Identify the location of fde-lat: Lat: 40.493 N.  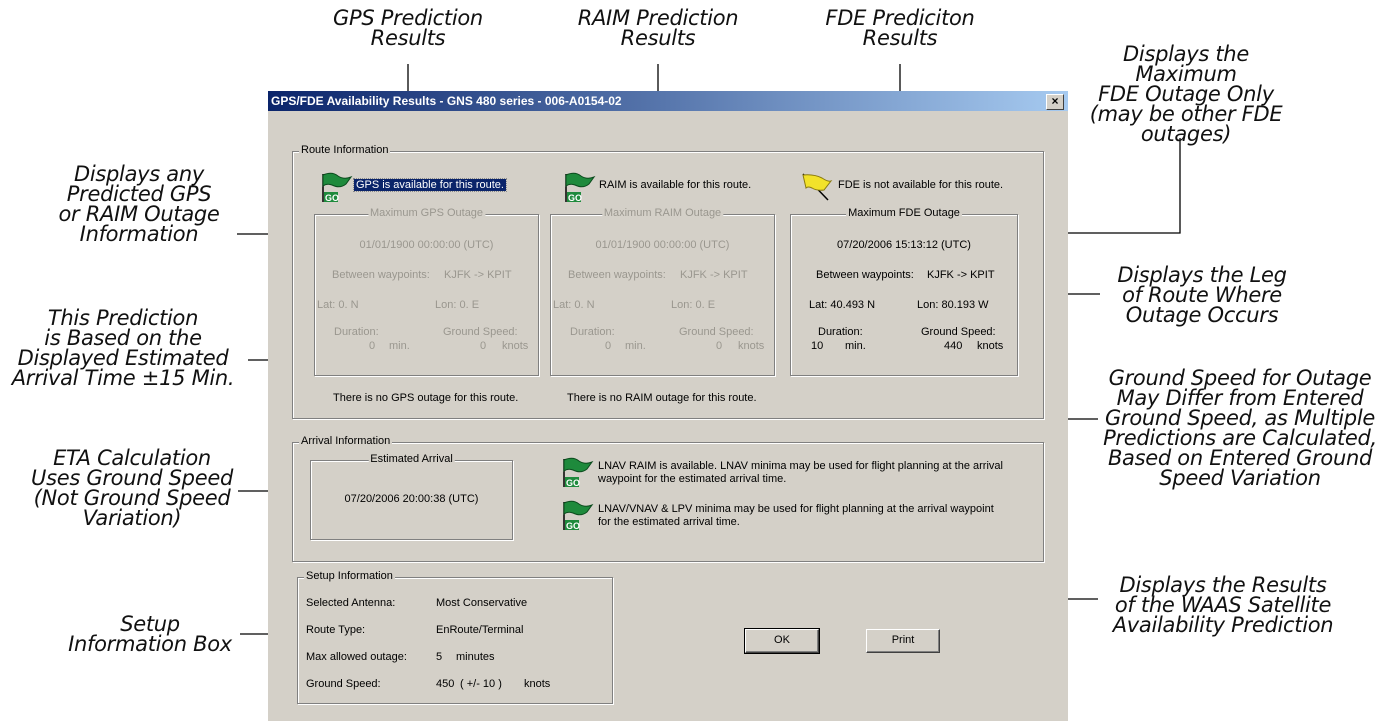
(842, 305).